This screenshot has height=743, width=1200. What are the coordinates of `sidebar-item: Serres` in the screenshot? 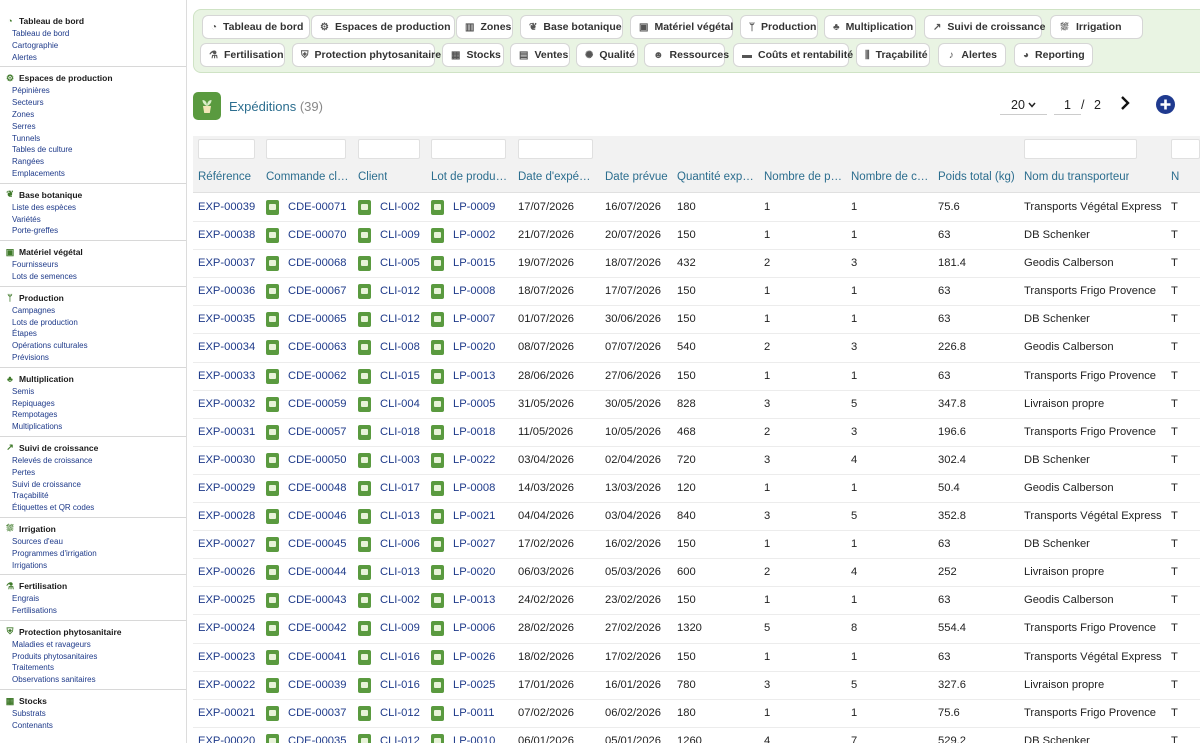 It's located at (95, 127).